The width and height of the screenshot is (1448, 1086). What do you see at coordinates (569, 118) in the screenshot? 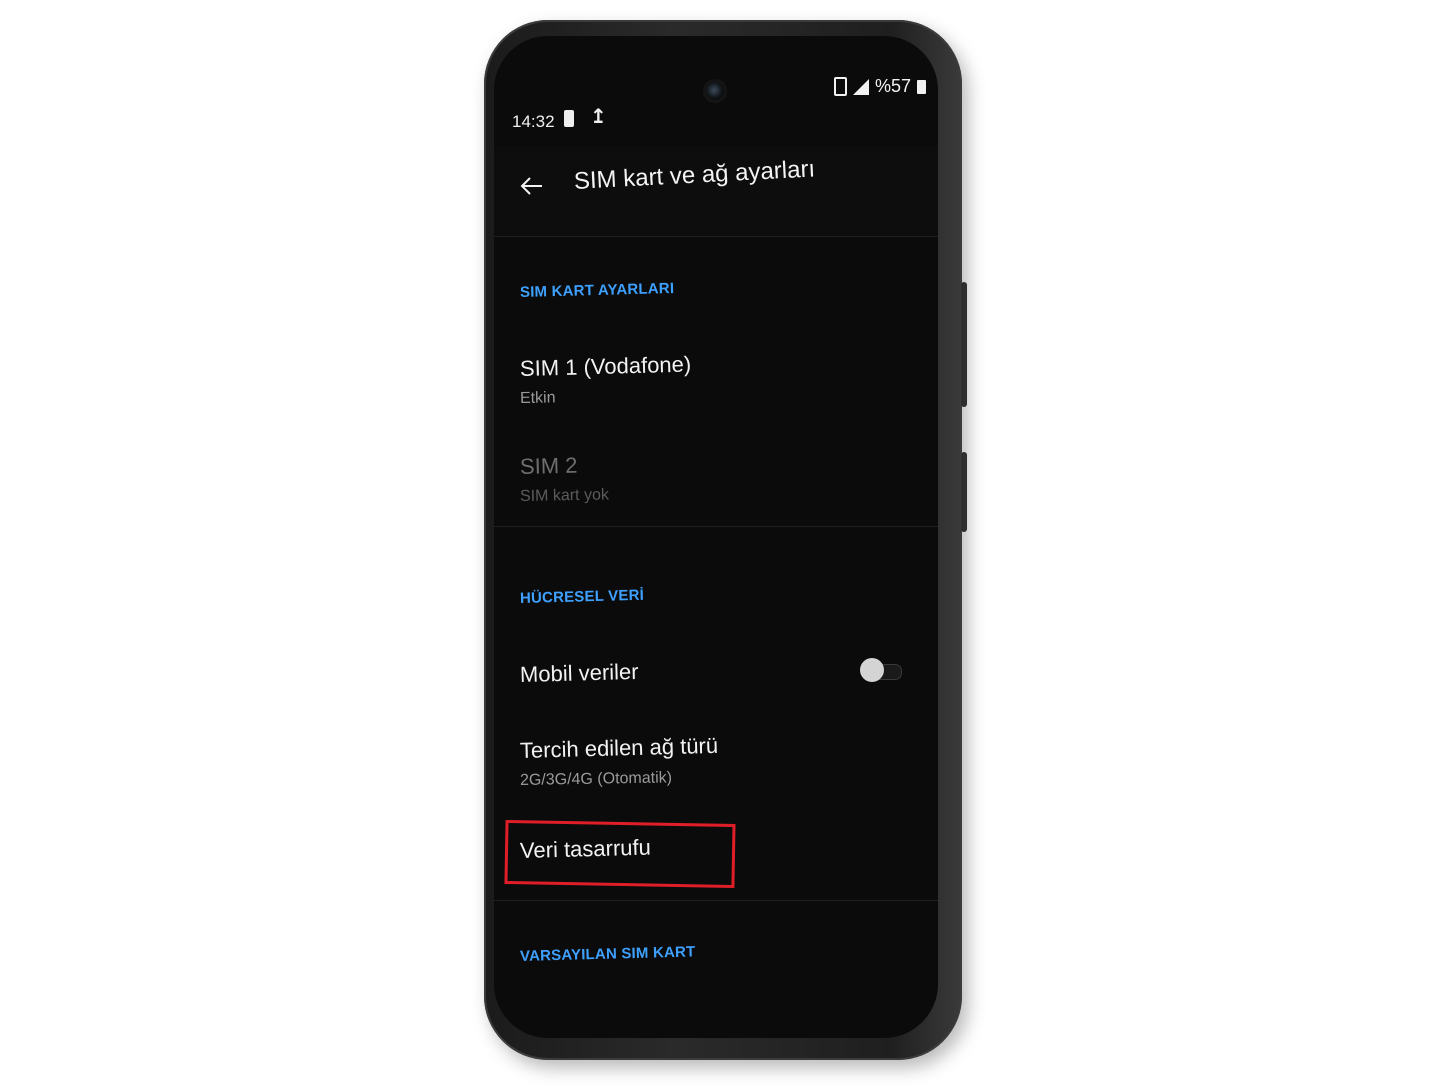
I see `battery-charging-icon` at bounding box center [569, 118].